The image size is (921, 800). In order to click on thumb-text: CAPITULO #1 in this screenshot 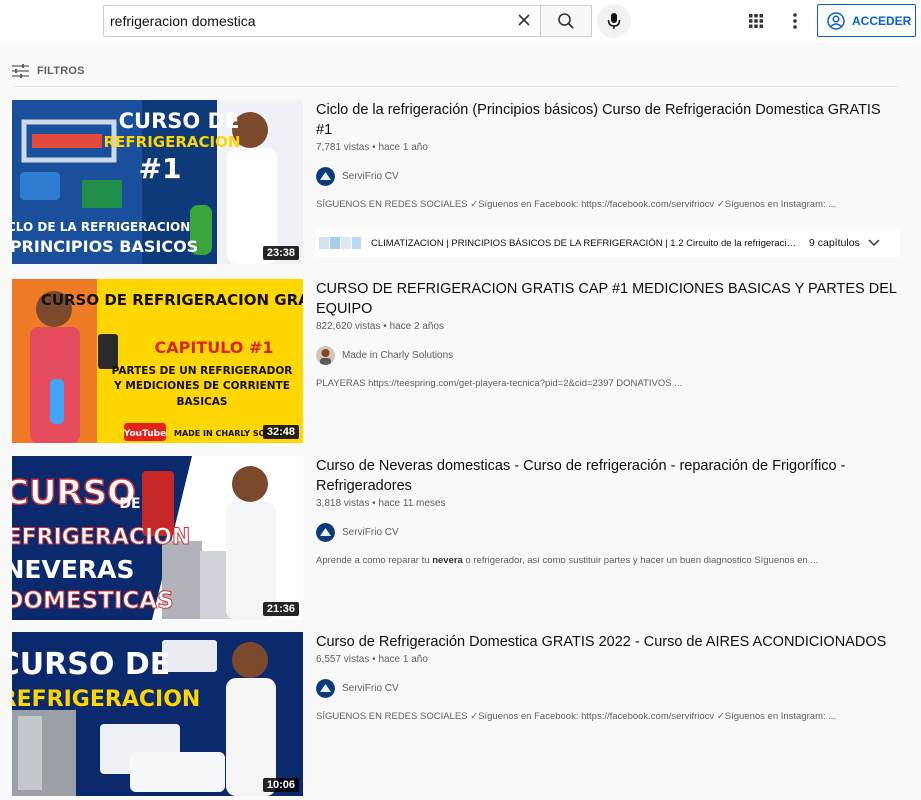, I will do `click(213, 347)`.